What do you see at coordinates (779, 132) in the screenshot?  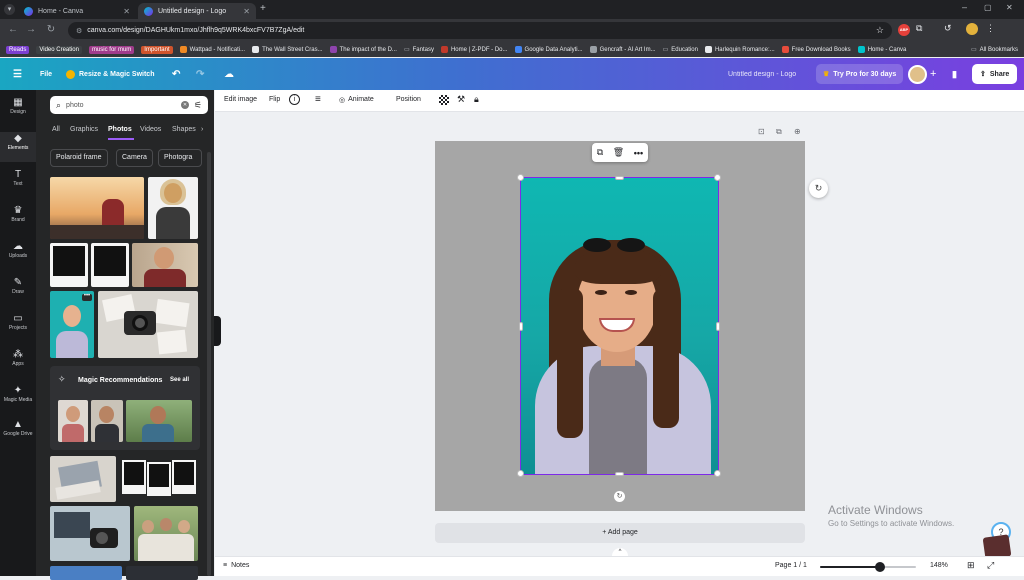 I see `duplicate-page-icon: ⧉` at bounding box center [779, 132].